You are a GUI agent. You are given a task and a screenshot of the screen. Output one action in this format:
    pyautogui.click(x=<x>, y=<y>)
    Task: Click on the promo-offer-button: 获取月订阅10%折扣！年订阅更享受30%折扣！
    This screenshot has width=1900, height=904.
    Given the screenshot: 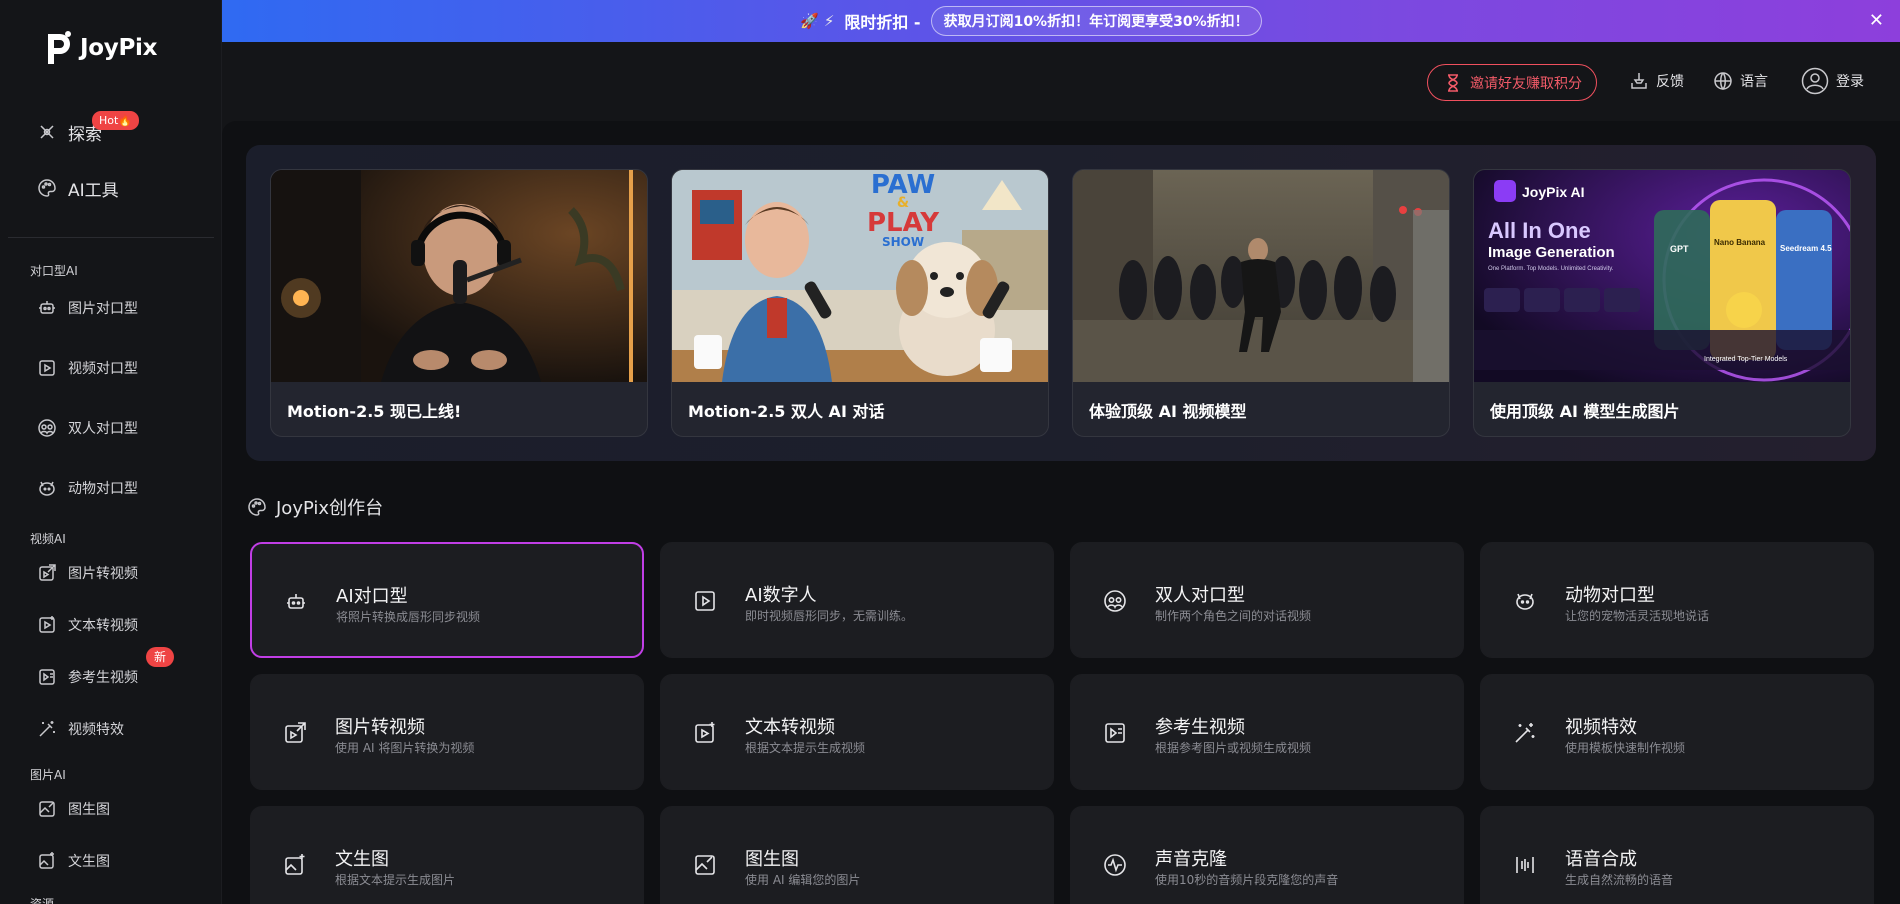 What is the action you would take?
    pyautogui.click(x=1096, y=21)
    